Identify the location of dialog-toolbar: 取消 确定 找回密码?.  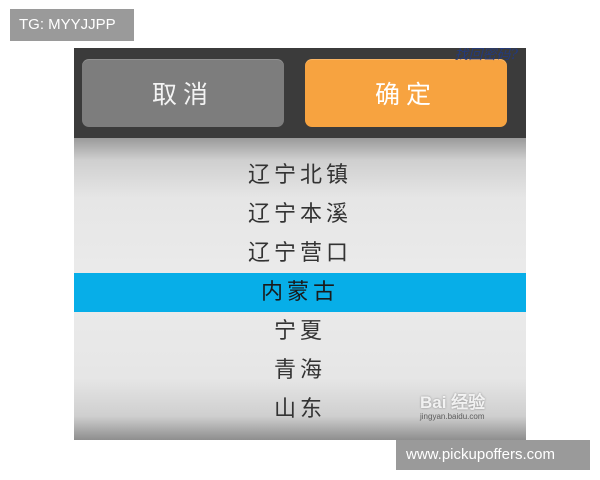
(300, 93).